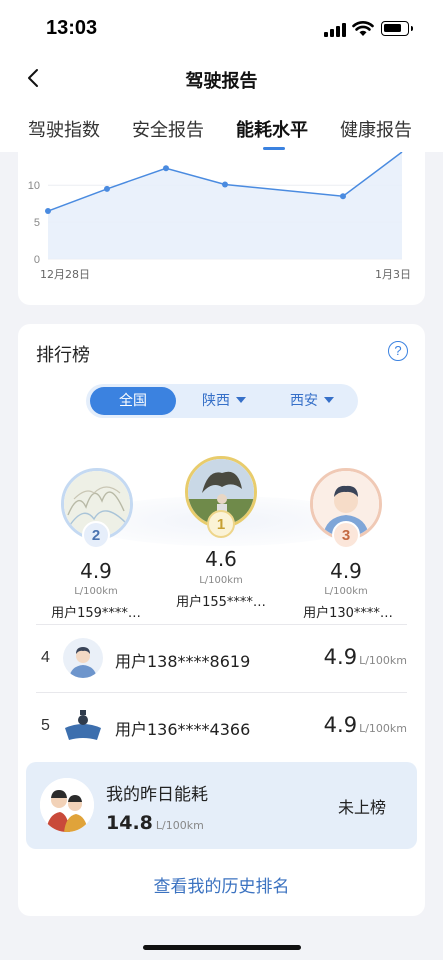 The image size is (443, 960). I want to click on battery-icon, so click(397, 28).